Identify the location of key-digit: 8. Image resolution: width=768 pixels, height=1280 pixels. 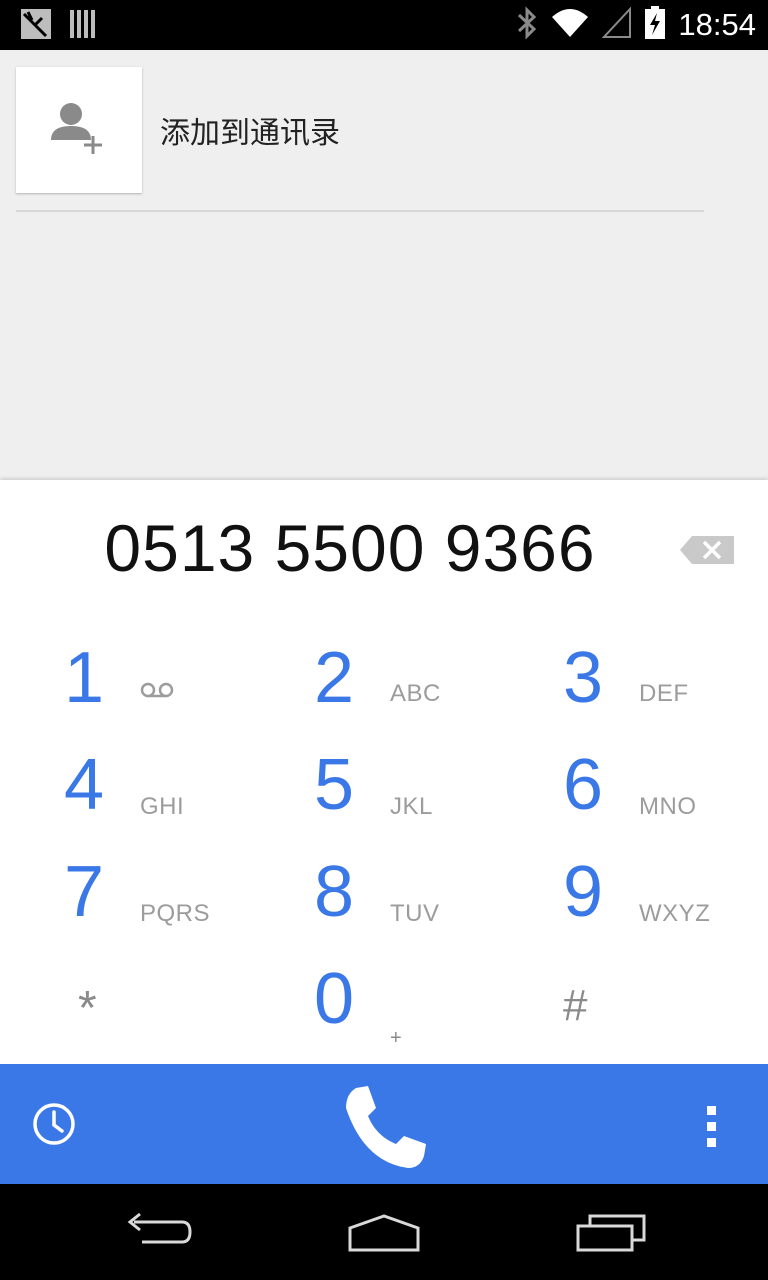
(334, 892).